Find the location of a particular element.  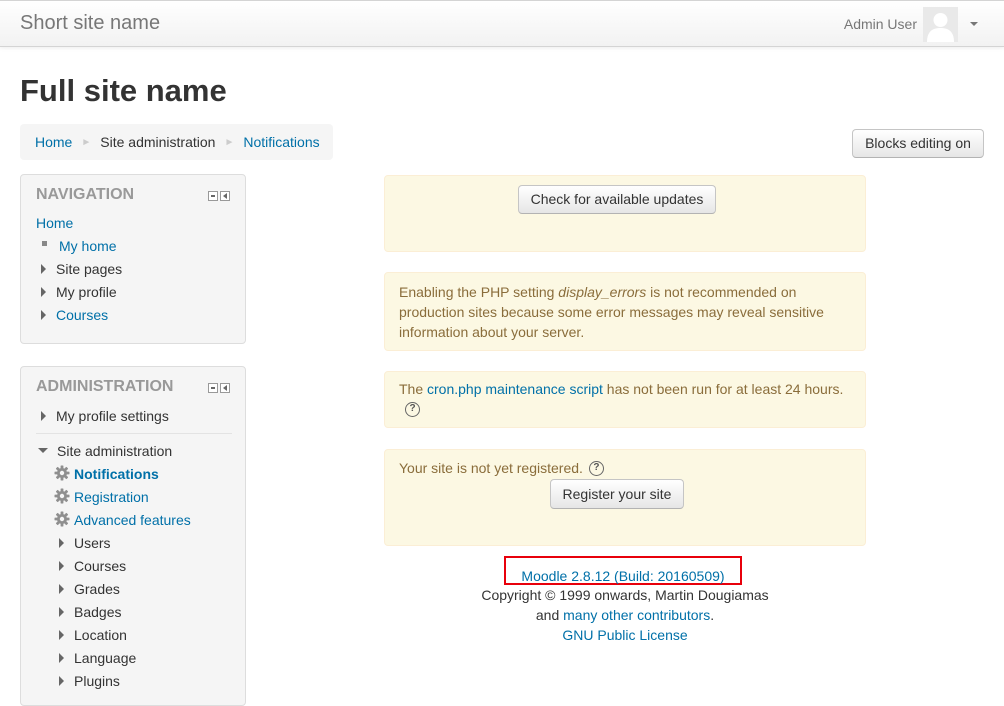

display-errors-setting: display_errors is located at coordinates (602, 292).